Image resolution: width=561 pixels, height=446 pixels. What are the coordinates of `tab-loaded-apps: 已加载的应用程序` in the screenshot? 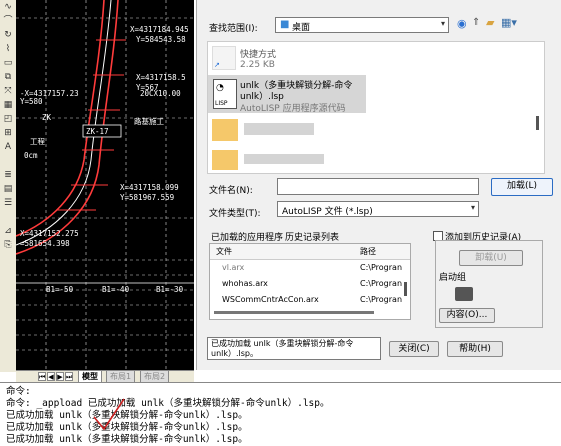 It's located at (247, 236).